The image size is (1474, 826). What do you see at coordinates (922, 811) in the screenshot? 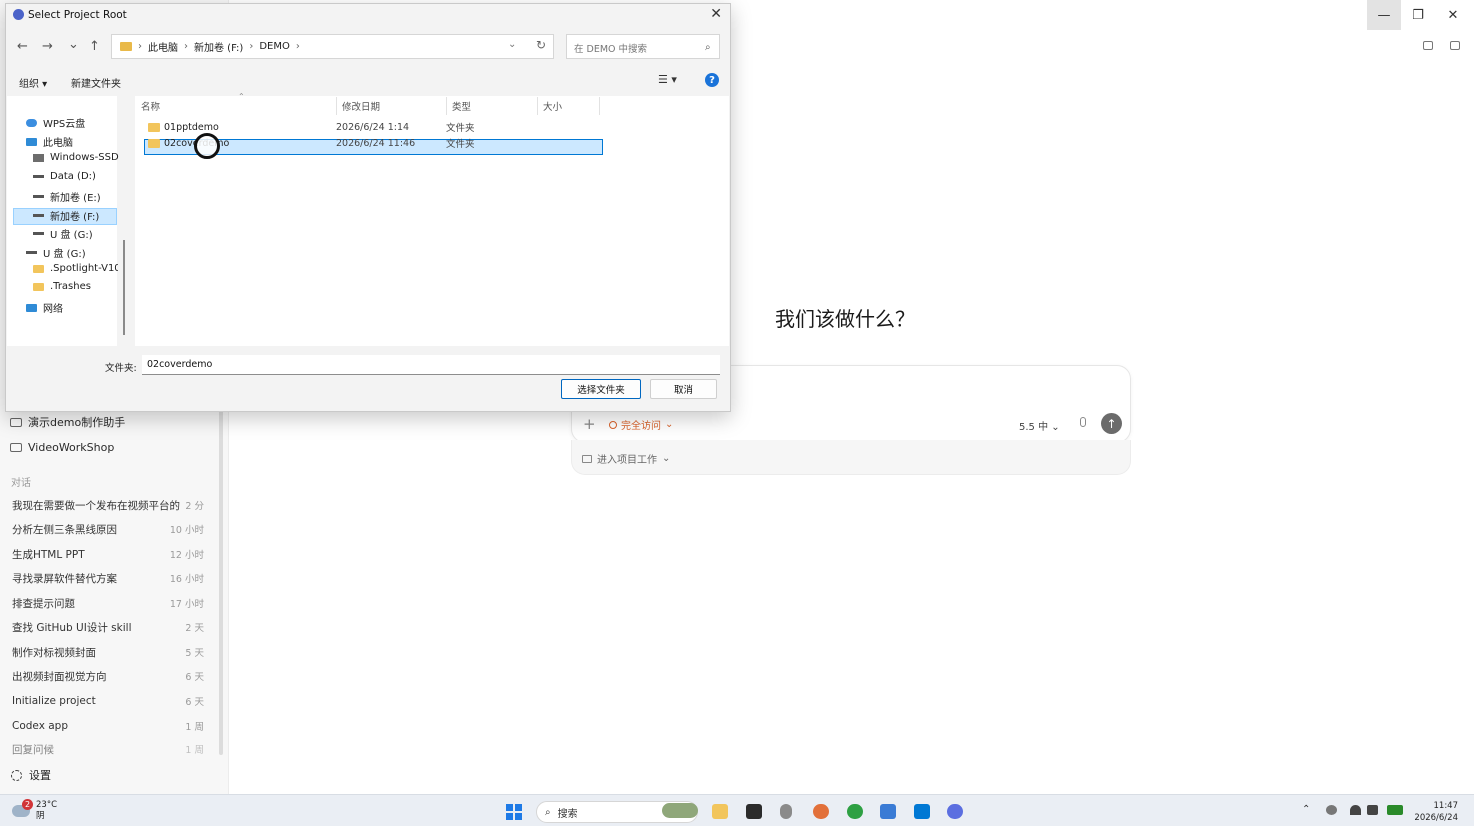
I see `vscode-icon` at bounding box center [922, 811].